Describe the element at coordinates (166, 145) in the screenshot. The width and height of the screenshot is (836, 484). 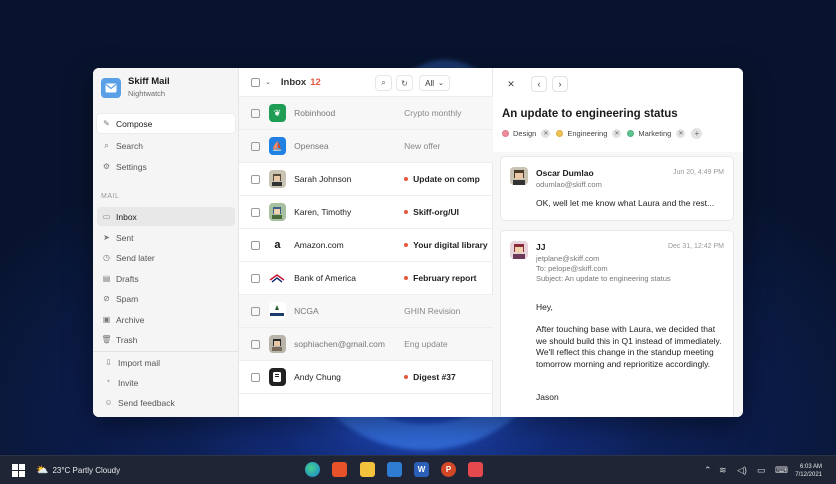
I see `search-button: ⌕ Search` at that location.